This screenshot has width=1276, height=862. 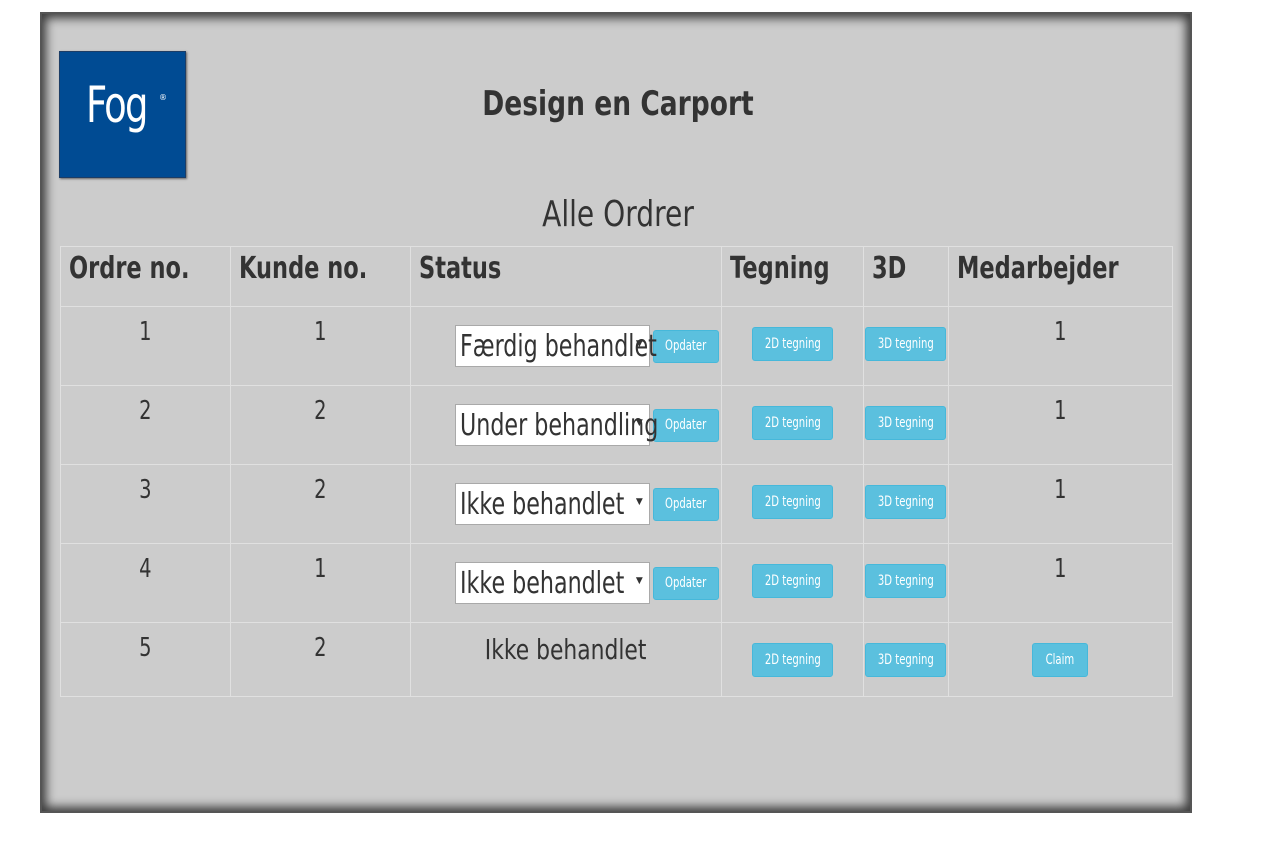 I want to click on fog-logo: Fog ®, so click(x=122, y=114).